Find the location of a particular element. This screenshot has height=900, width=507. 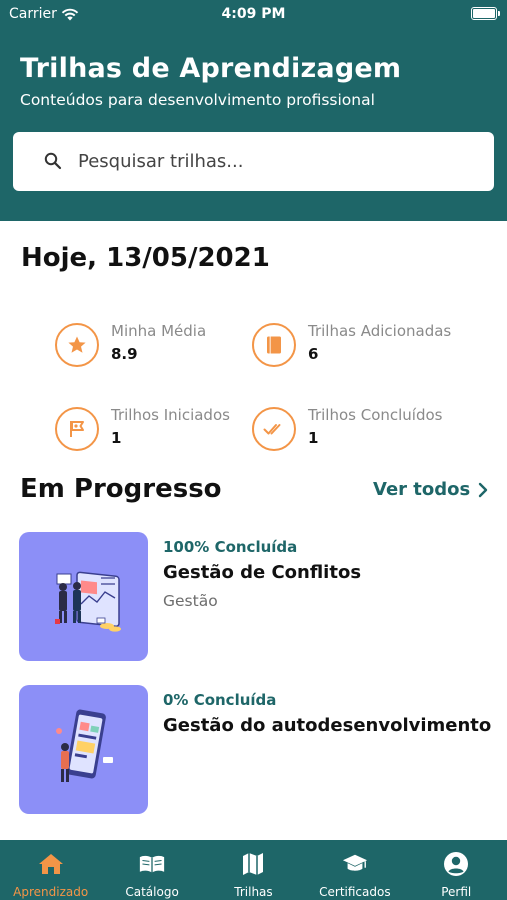

tab-label: Trilhas is located at coordinates (253, 892).